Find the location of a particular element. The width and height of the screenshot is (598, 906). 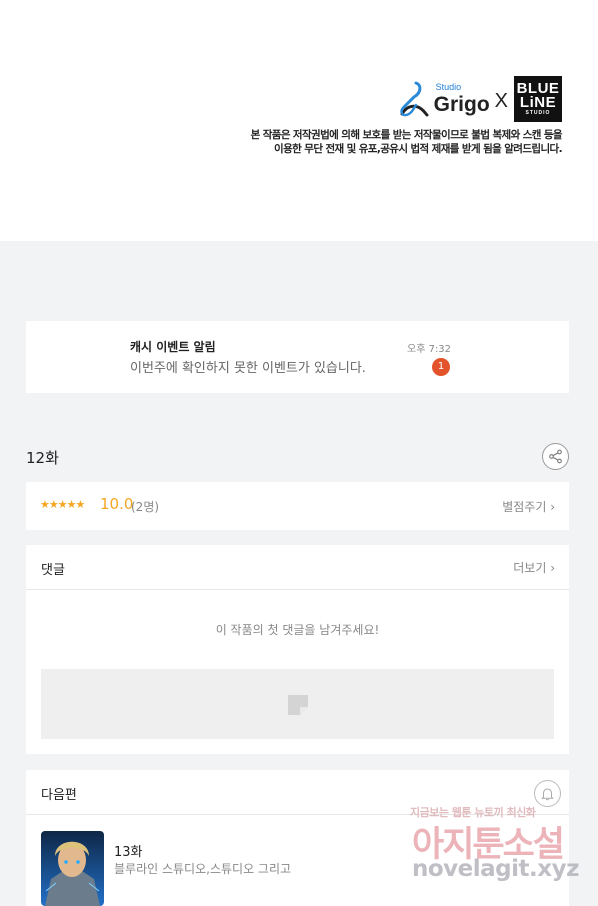

site-watermark: 지금보는 웹툰 뉴토끼 최신화 아지툰소설 novelagit.xyz is located at coordinates (493, 844).